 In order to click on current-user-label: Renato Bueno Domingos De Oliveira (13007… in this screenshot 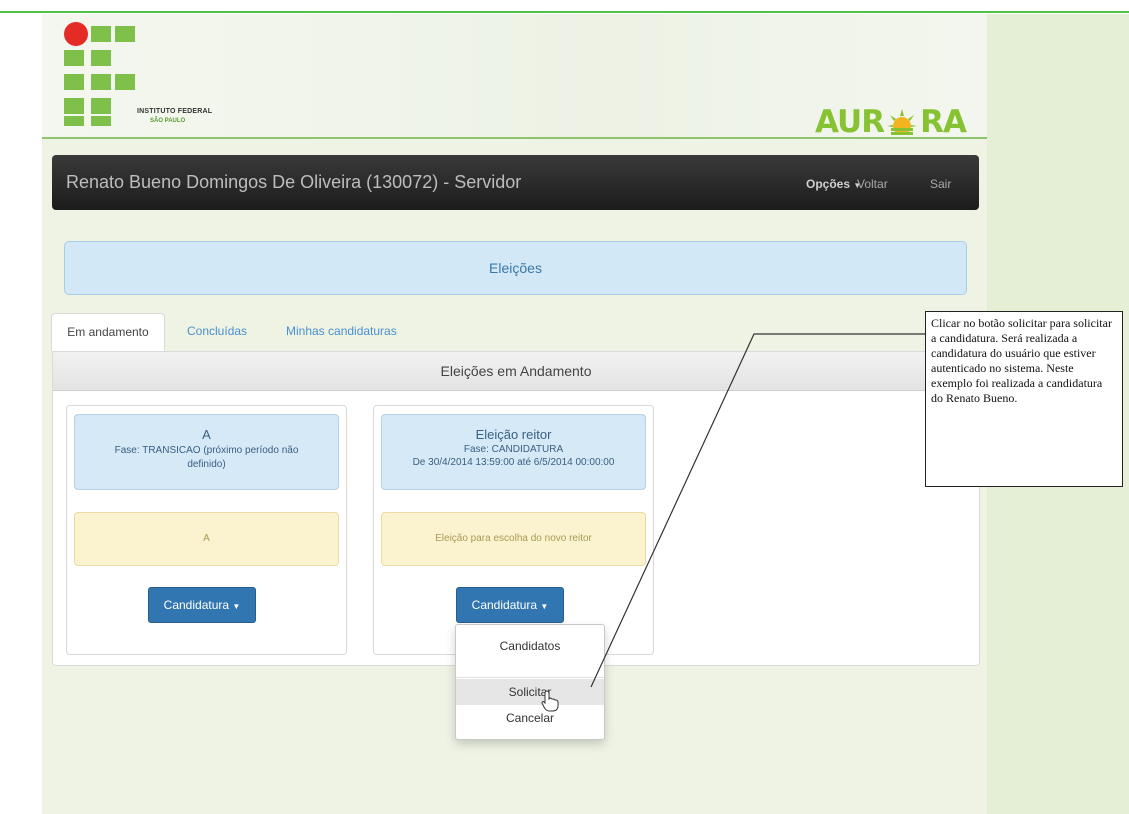, I will do `click(294, 182)`.